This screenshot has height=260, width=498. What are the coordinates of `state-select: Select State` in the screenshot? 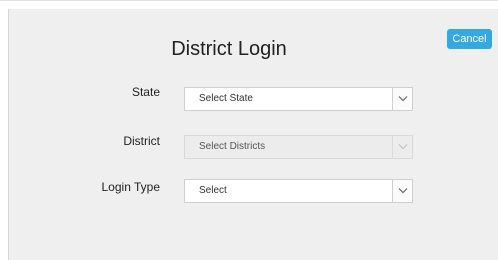 It's located at (298, 99).